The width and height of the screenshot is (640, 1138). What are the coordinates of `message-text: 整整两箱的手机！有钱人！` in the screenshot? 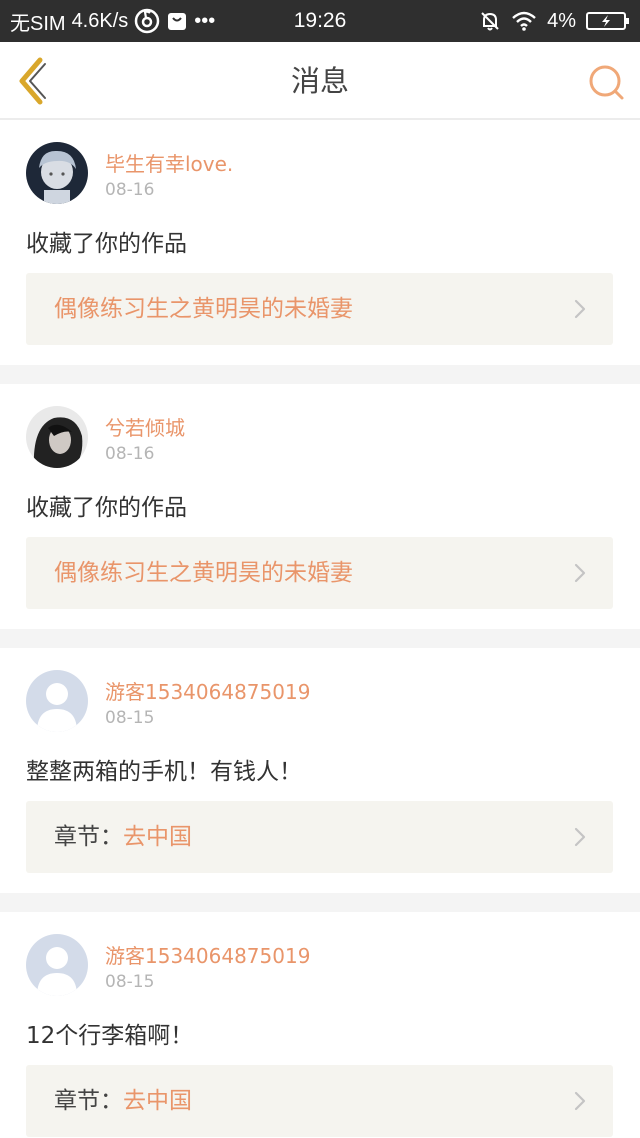 It's located at (164, 772).